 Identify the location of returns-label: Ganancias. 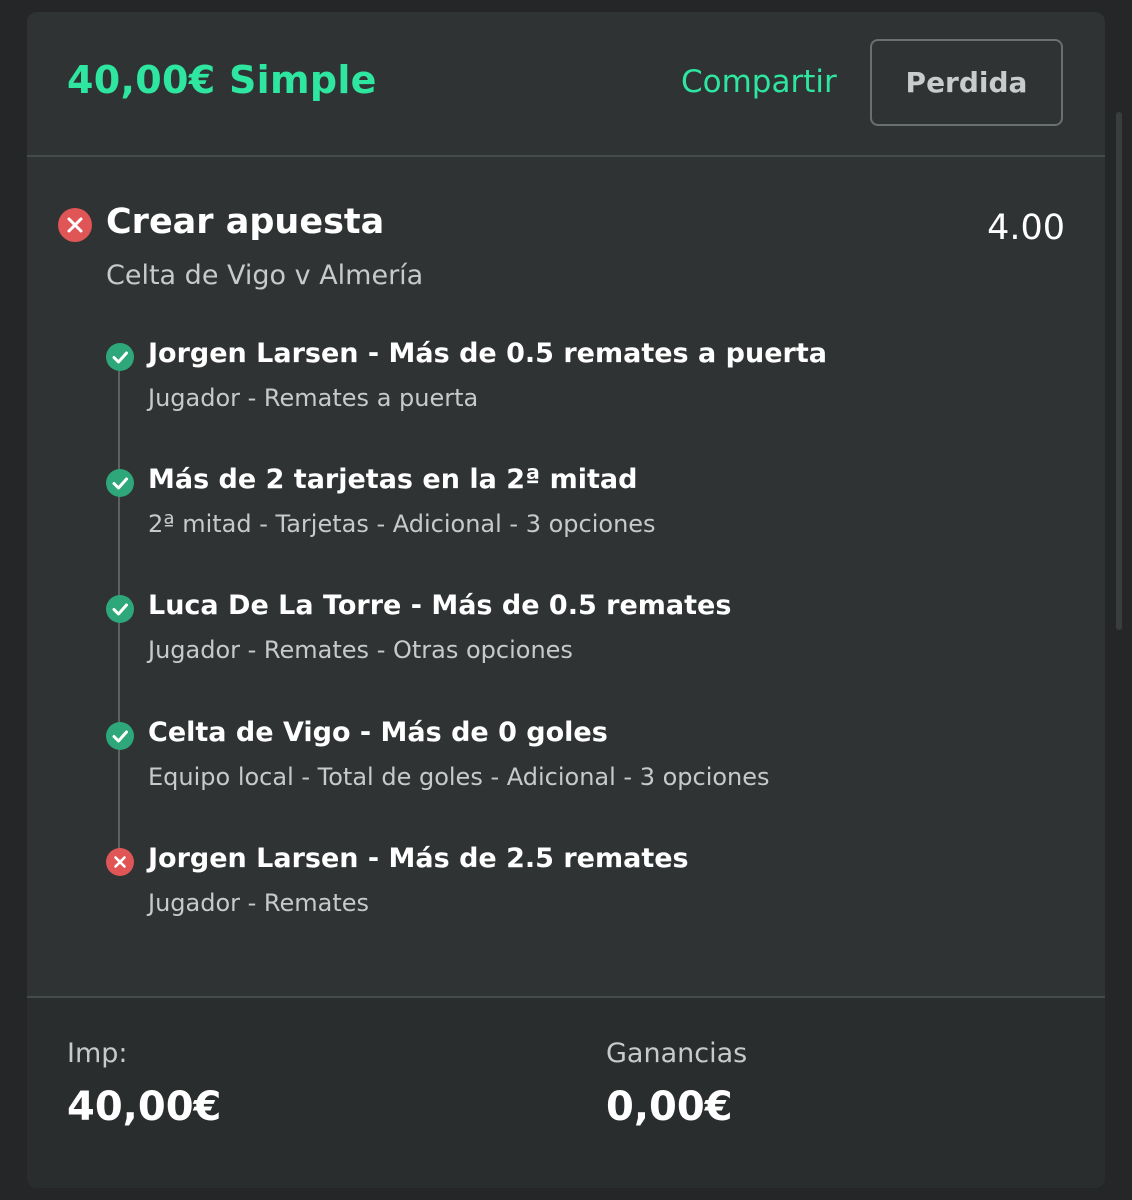
(677, 1053).